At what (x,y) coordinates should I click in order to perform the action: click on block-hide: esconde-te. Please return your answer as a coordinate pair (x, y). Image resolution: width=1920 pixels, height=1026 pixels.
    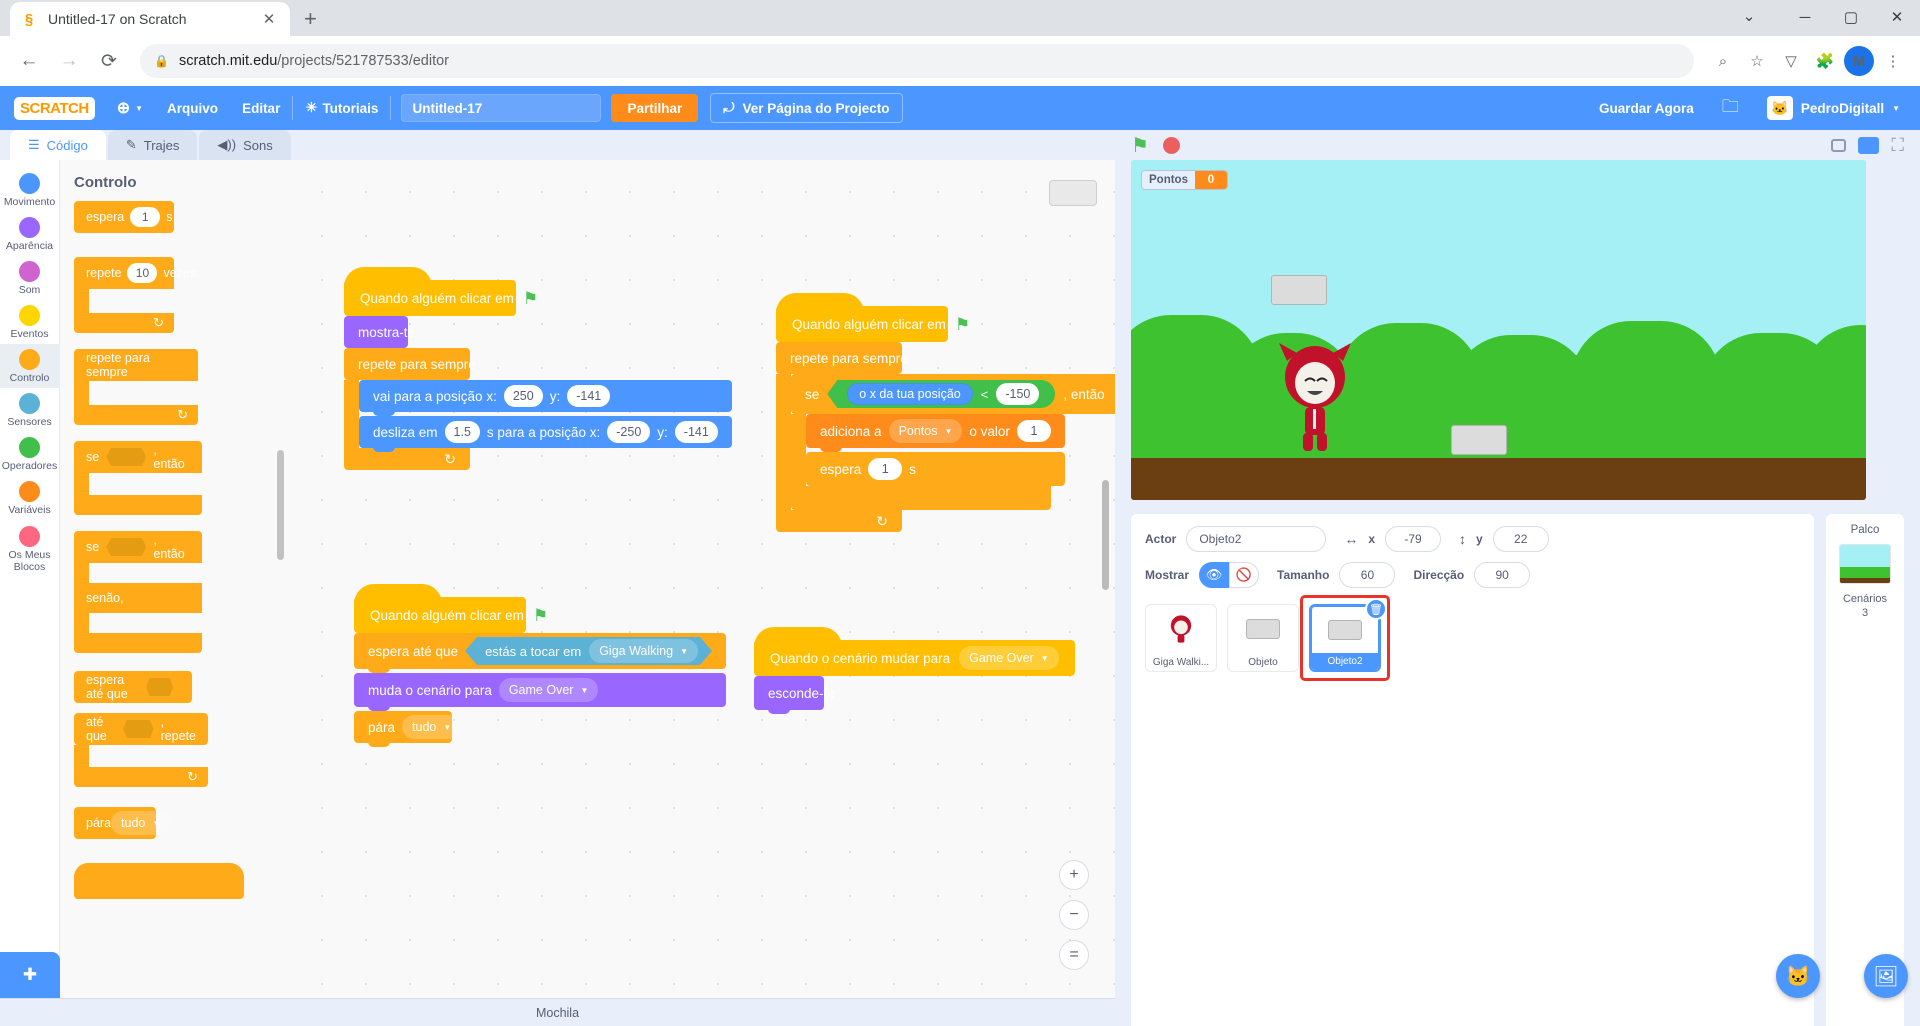
    Looking at the image, I should click on (794, 695).